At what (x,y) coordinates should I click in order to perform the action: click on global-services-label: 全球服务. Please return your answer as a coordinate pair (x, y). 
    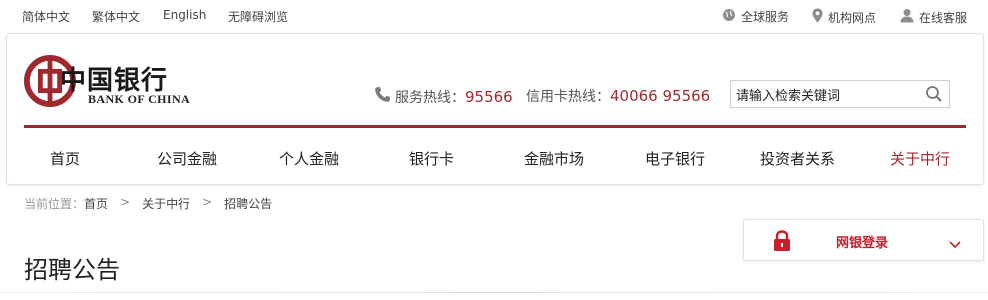
    Looking at the image, I should click on (765, 17).